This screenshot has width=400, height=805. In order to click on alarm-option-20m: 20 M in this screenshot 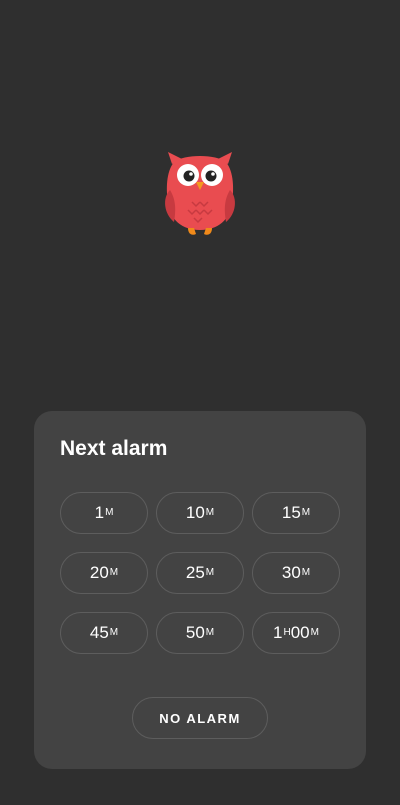, I will do `click(104, 573)`.